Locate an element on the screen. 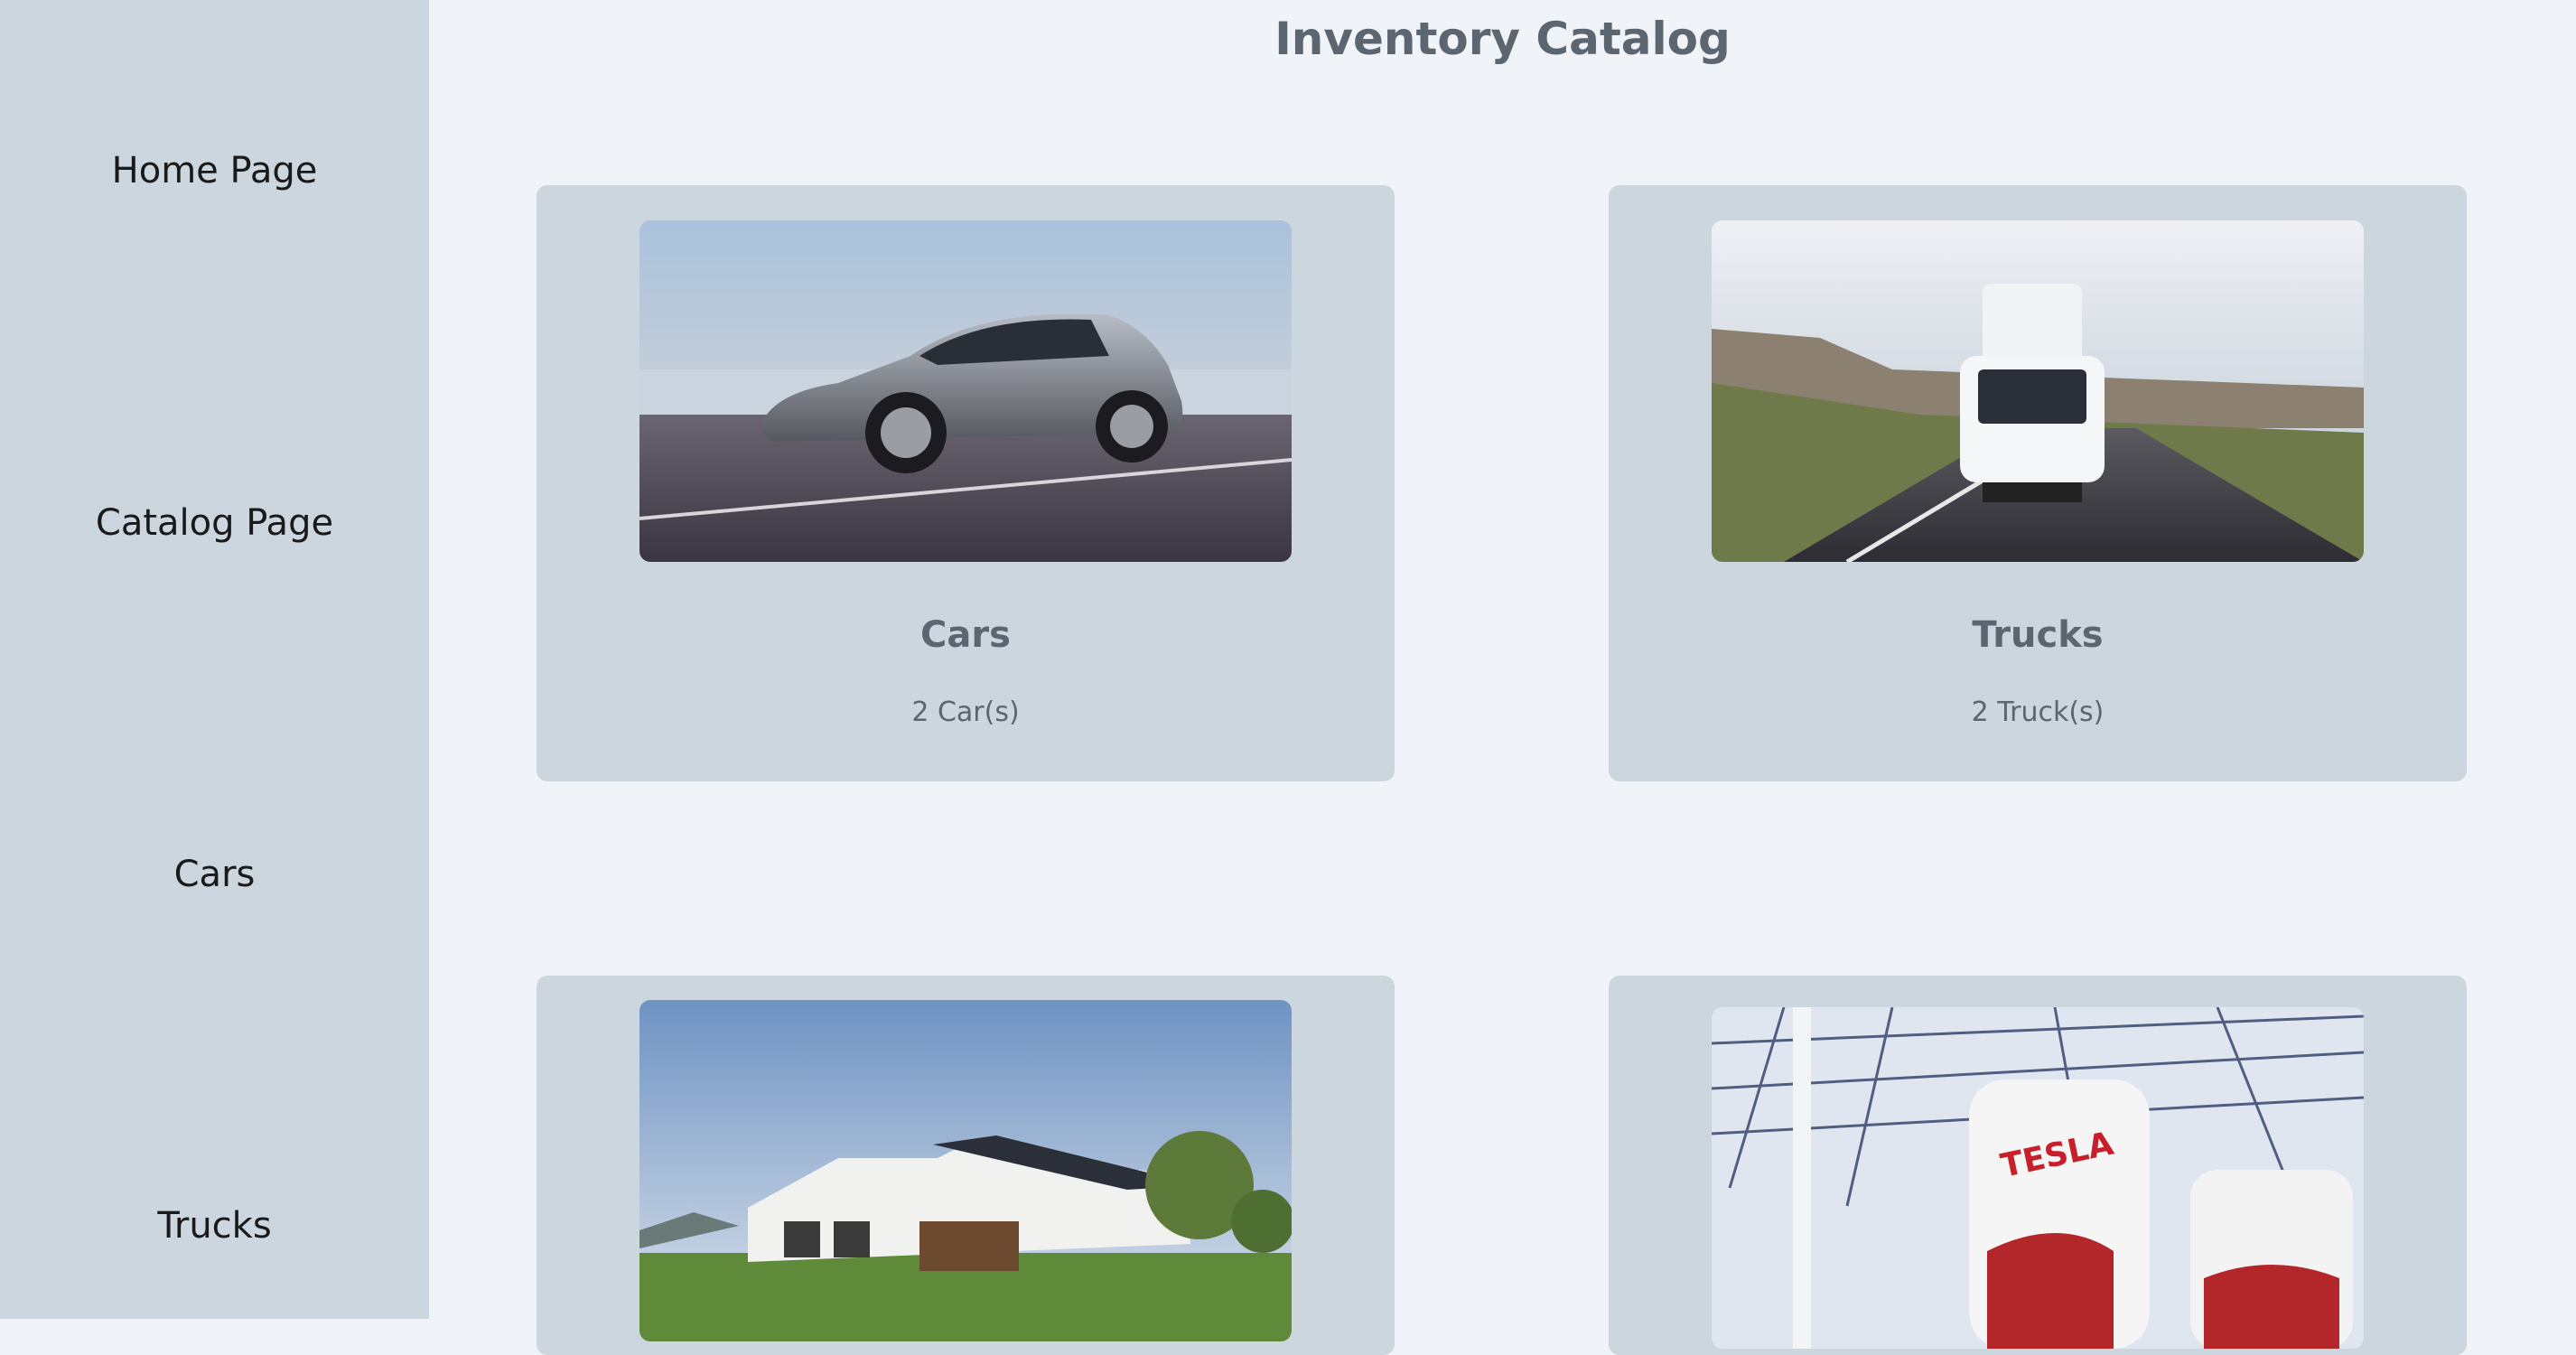 This screenshot has height=1355, width=2576. sidebar-item-home: Home Page is located at coordinates (214, 171).